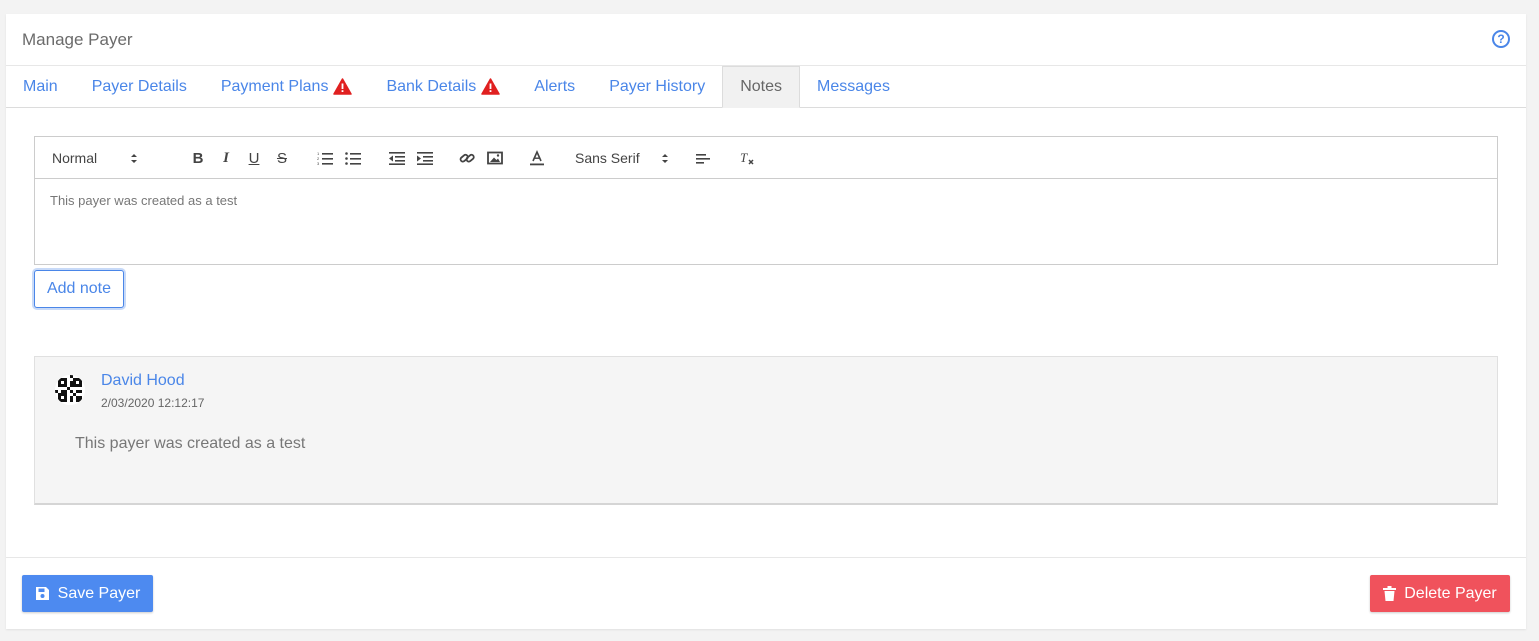 This screenshot has width=1539, height=641. I want to click on note-author: David Hood, so click(143, 381).